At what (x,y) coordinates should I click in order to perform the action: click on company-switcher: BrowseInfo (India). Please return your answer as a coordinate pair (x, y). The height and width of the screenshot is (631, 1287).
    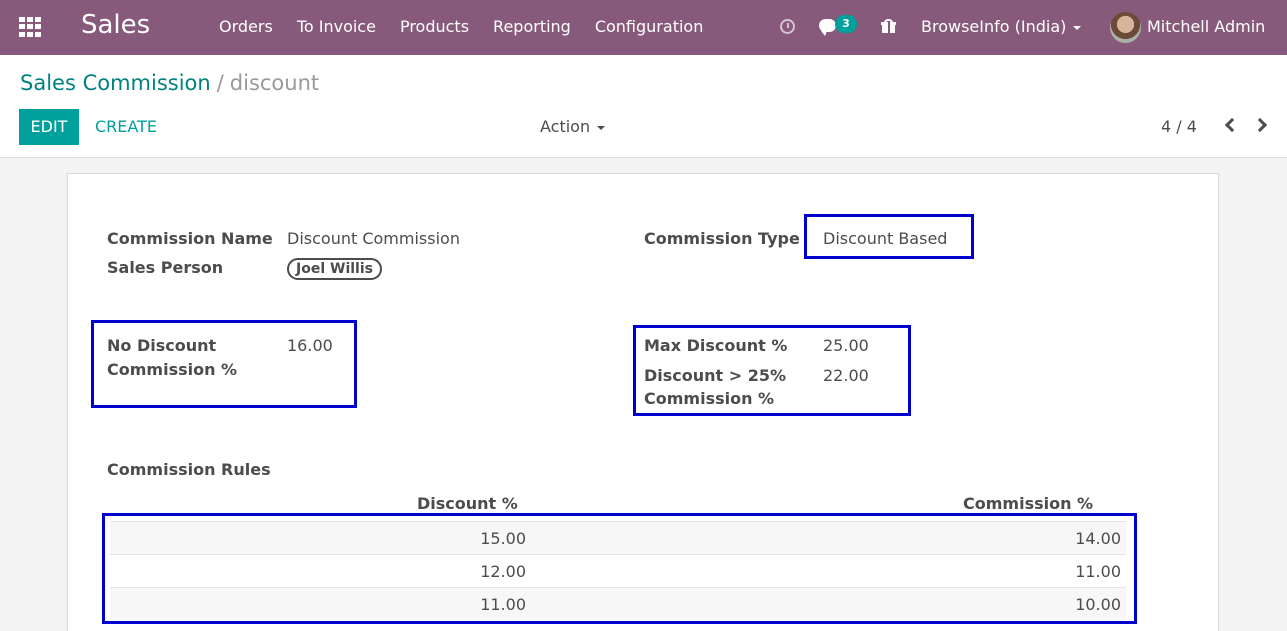
    Looking at the image, I should click on (1001, 26).